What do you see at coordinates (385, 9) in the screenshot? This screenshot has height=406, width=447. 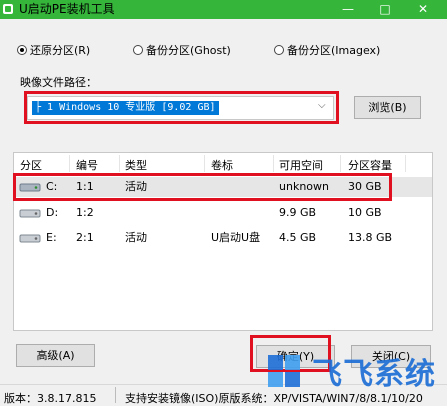 I see `maximize-button: □` at bounding box center [385, 9].